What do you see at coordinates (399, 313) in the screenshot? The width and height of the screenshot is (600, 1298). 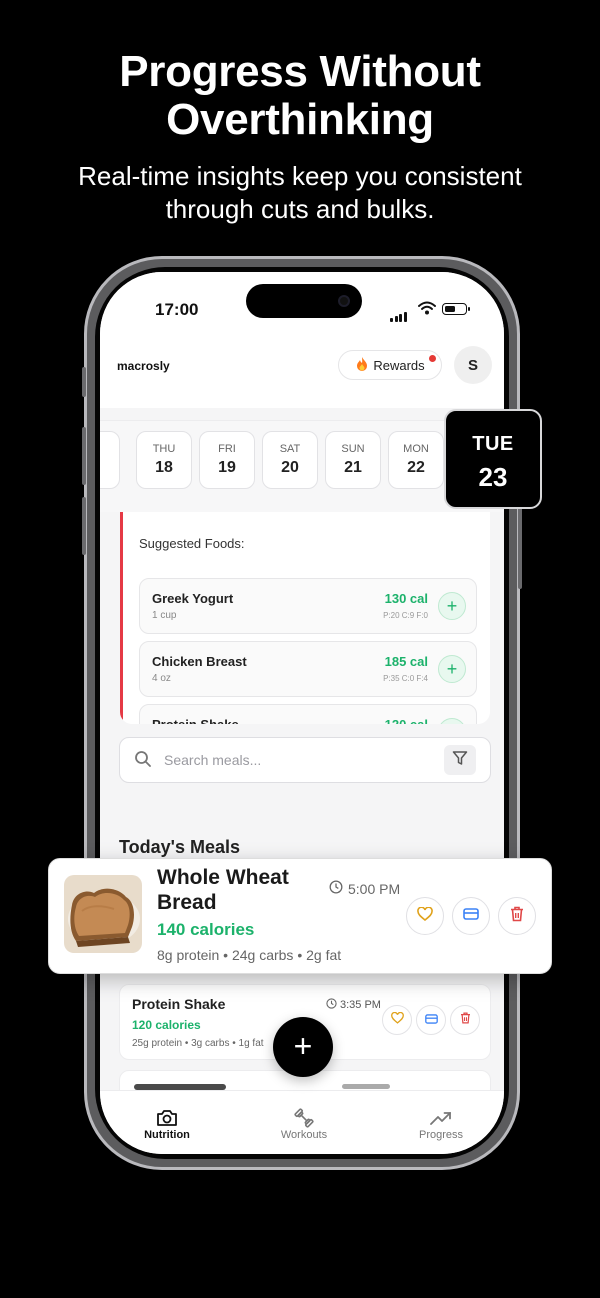 I see `signal-icon` at bounding box center [399, 313].